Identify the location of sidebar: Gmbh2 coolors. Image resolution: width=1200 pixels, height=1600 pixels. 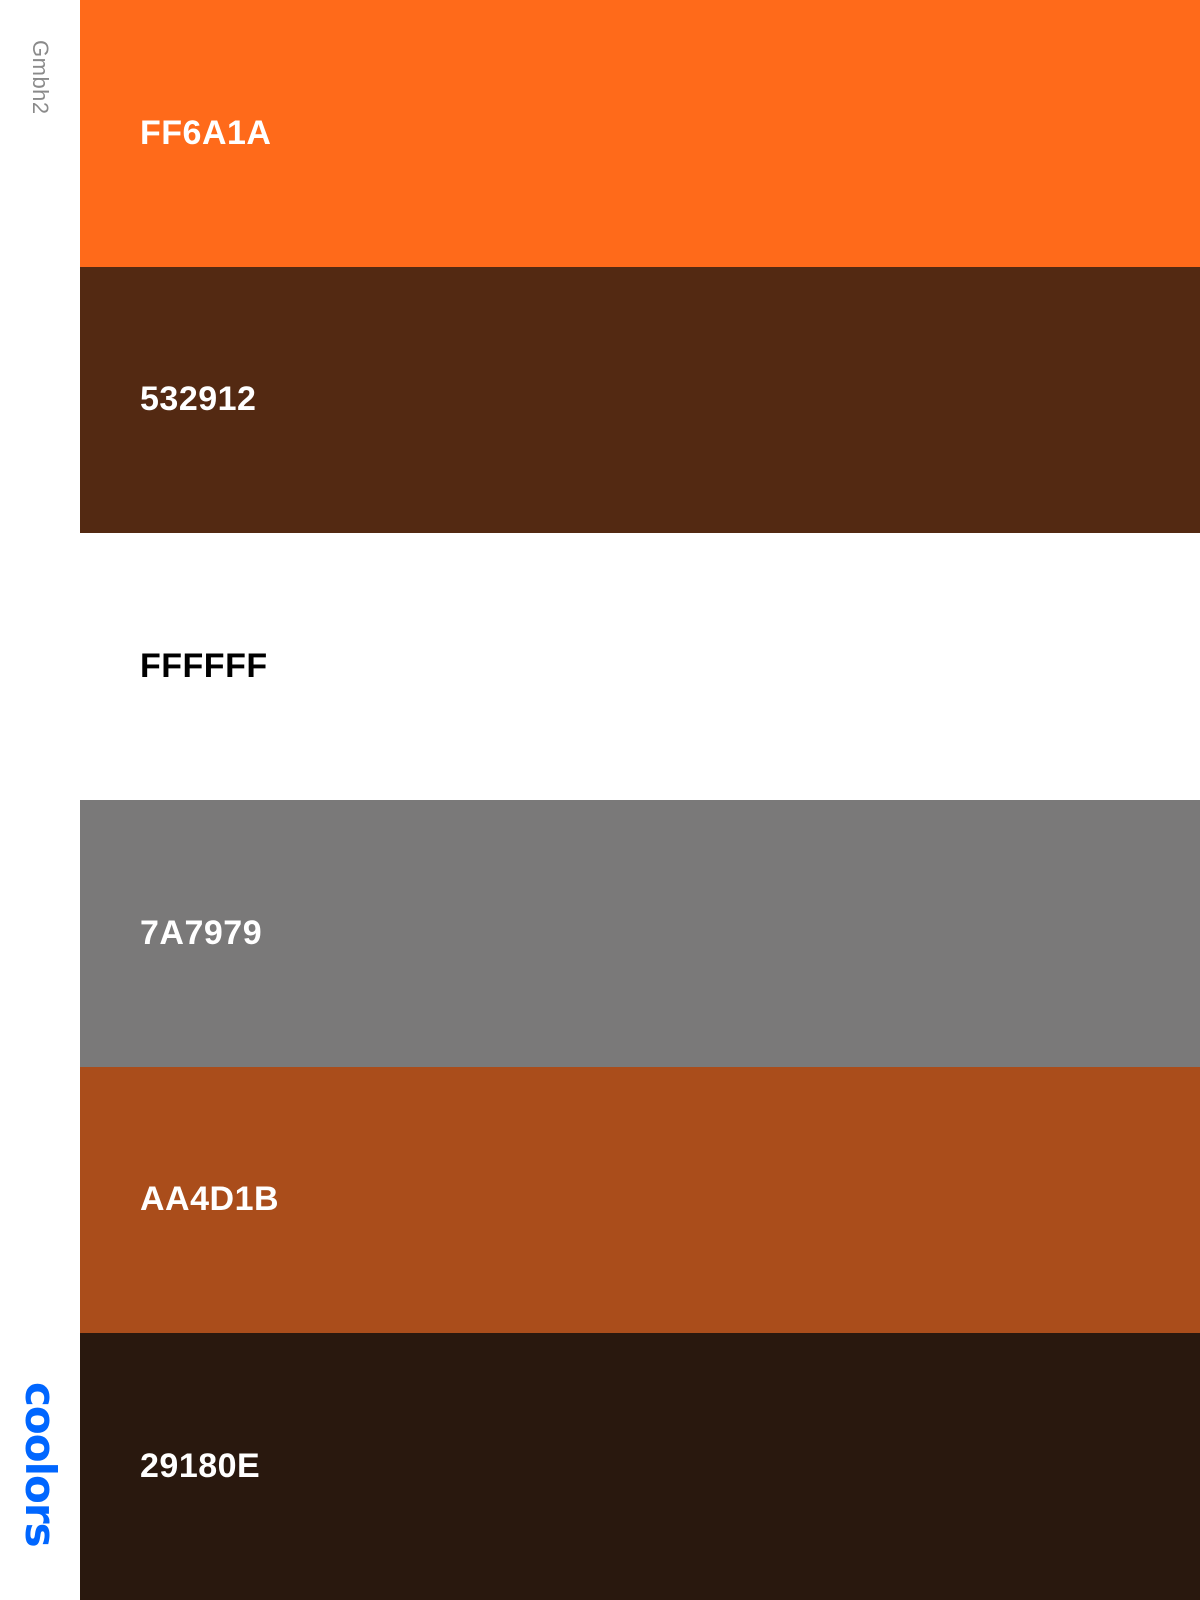
(40, 800).